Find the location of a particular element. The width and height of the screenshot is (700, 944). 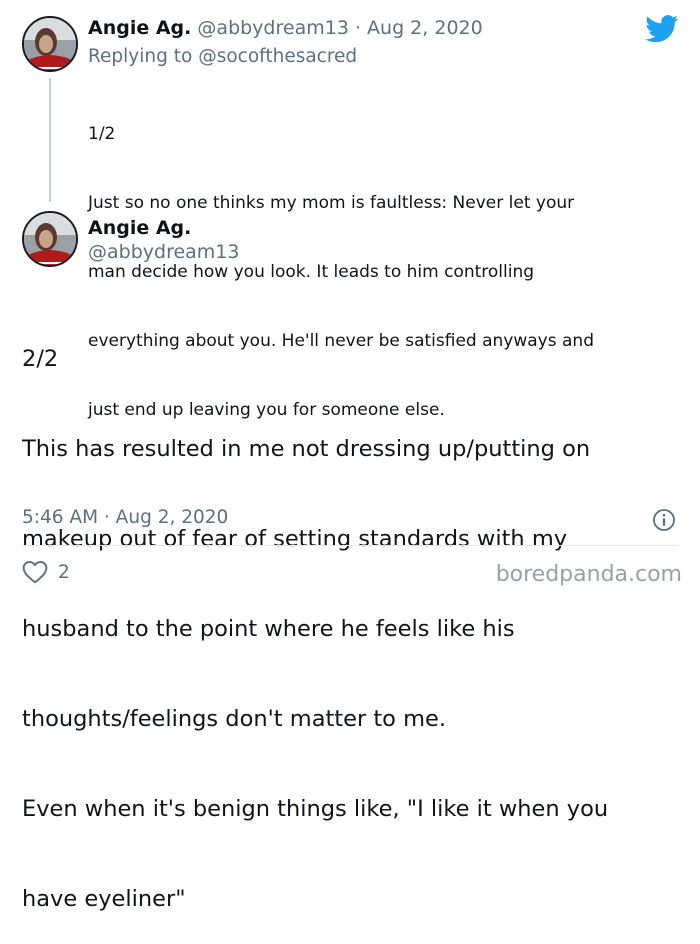

watermark: boredpanda.com is located at coordinates (588, 574).